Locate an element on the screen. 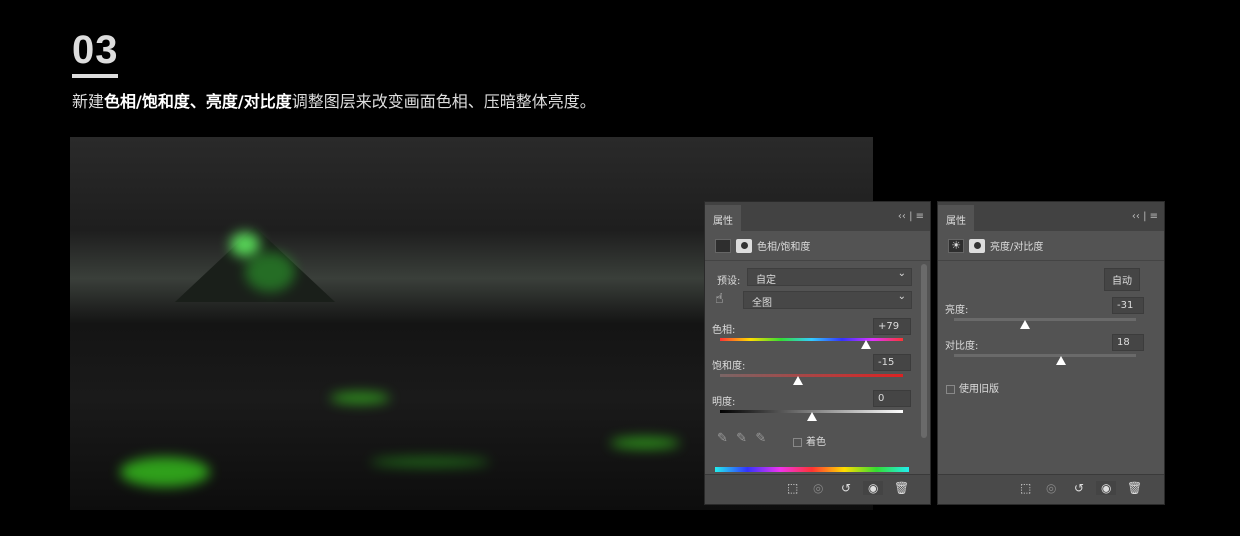 This screenshot has height=536, width=1240. targeted-adjustment-hand-icon: ☝ is located at coordinates (719, 299).